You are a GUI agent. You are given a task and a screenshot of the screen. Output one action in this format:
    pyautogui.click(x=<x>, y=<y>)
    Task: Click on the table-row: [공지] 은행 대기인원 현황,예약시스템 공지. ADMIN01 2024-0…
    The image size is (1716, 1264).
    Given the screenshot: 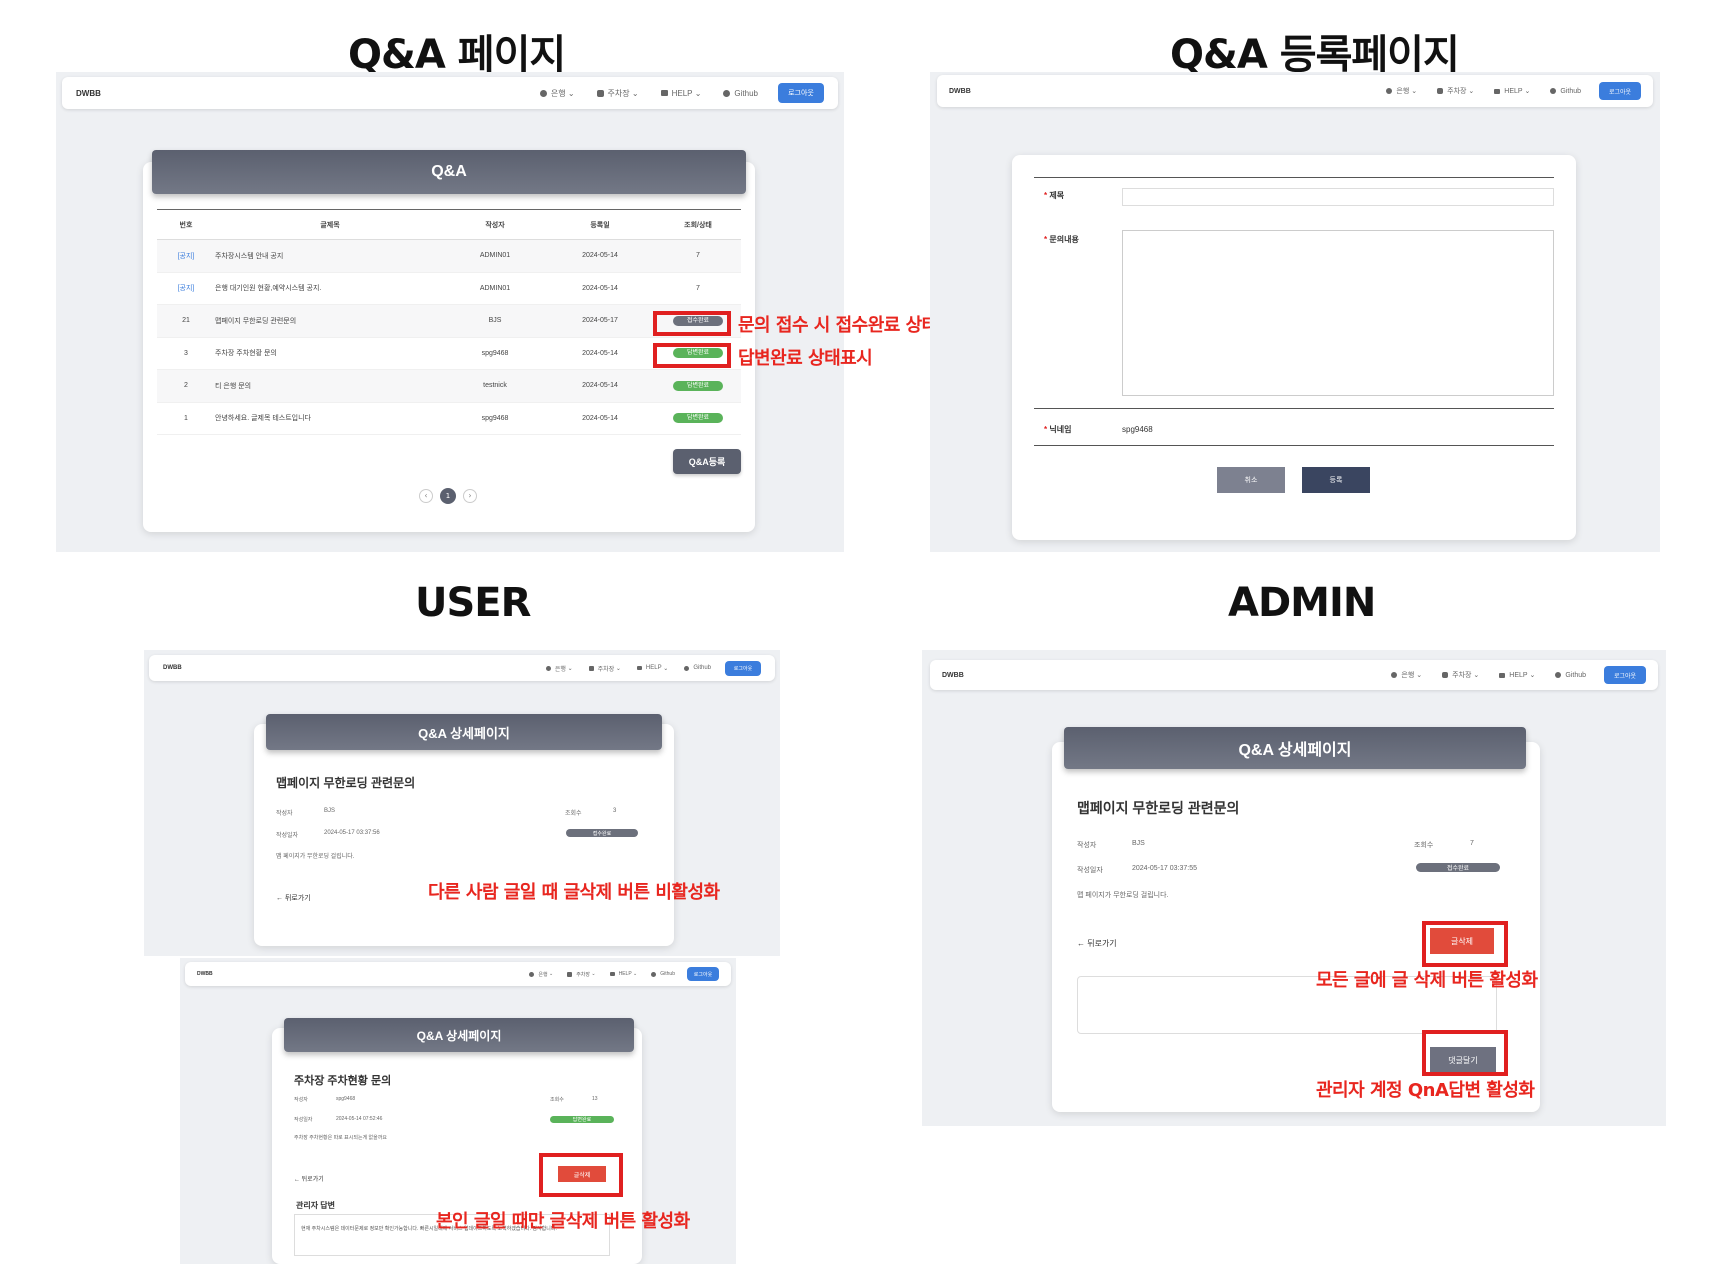 What is the action you would take?
    pyautogui.click(x=449, y=288)
    